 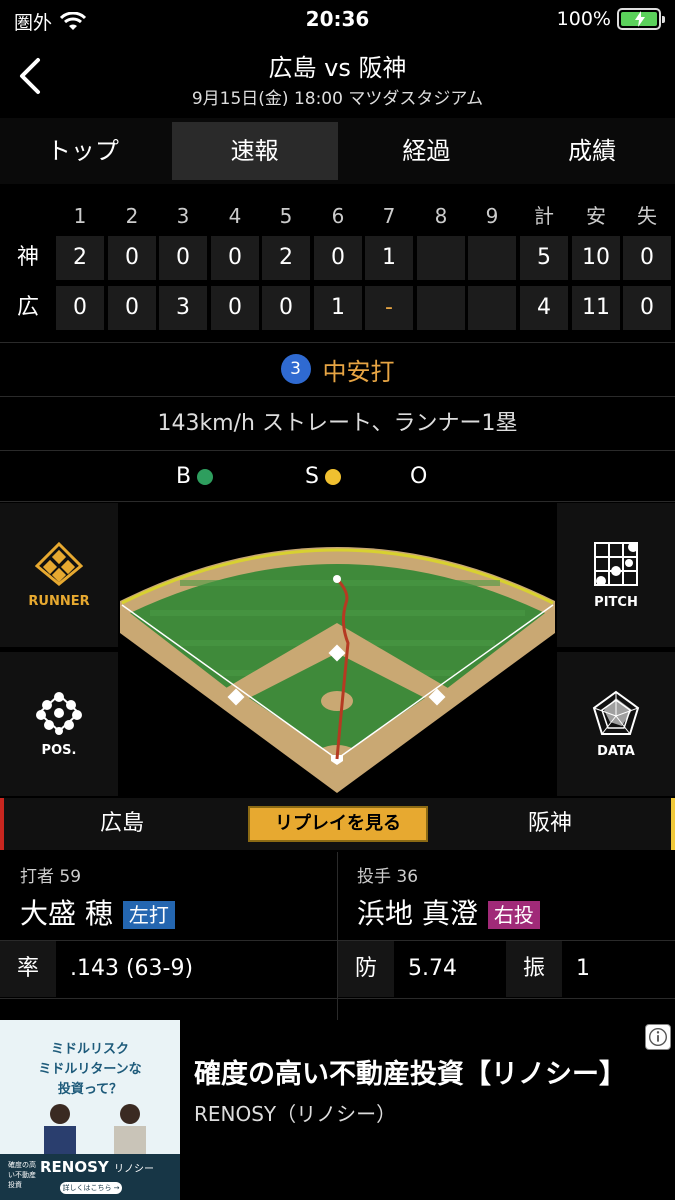 What do you see at coordinates (427, 151) in the screenshot?
I see `tab-progress: 経過` at bounding box center [427, 151].